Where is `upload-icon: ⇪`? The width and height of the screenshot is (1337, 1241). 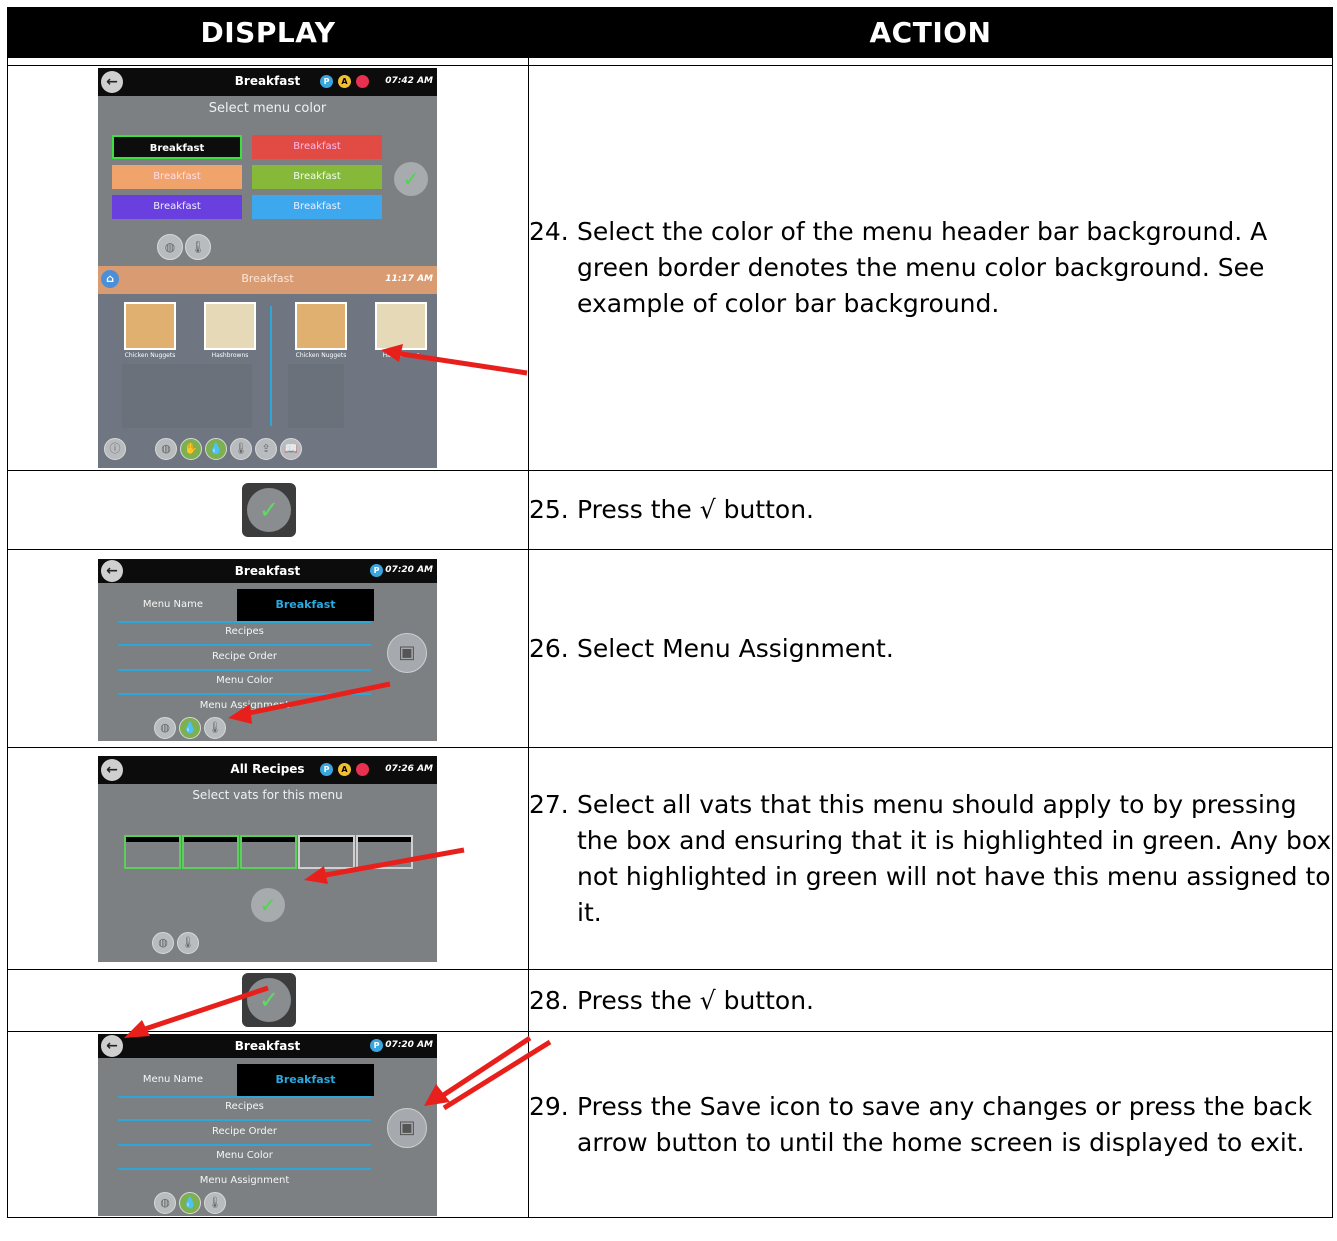 upload-icon: ⇪ is located at coordinates (266, 449).